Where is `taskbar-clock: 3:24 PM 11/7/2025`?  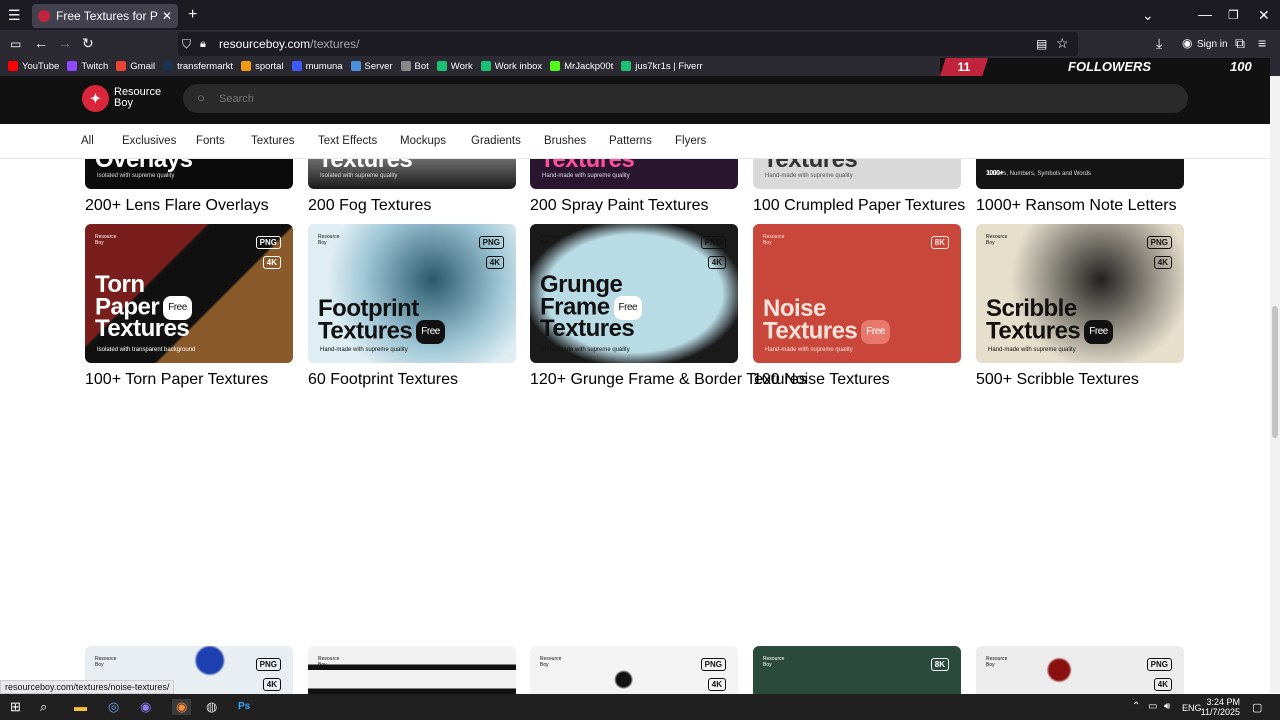 taskbar-clock: 3:24 PM 11/7/2025 is located at coordinates (1220, 707).